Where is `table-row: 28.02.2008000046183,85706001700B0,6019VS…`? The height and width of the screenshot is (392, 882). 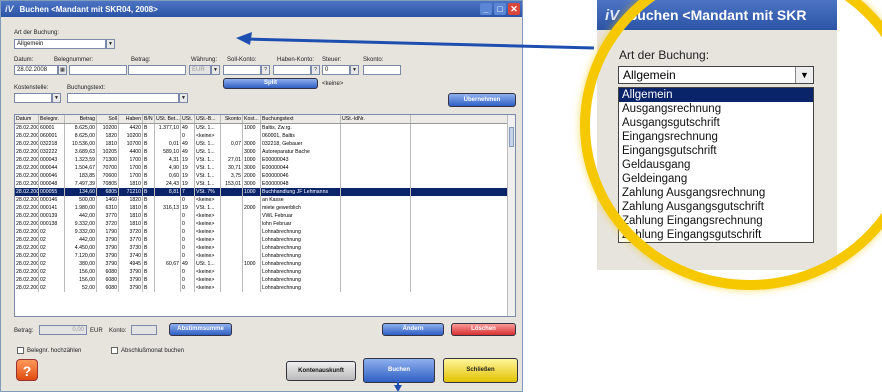
table-row: 28.02.2008000046183,85706001700B0,6019VS… is located at coordinates (265, 176).